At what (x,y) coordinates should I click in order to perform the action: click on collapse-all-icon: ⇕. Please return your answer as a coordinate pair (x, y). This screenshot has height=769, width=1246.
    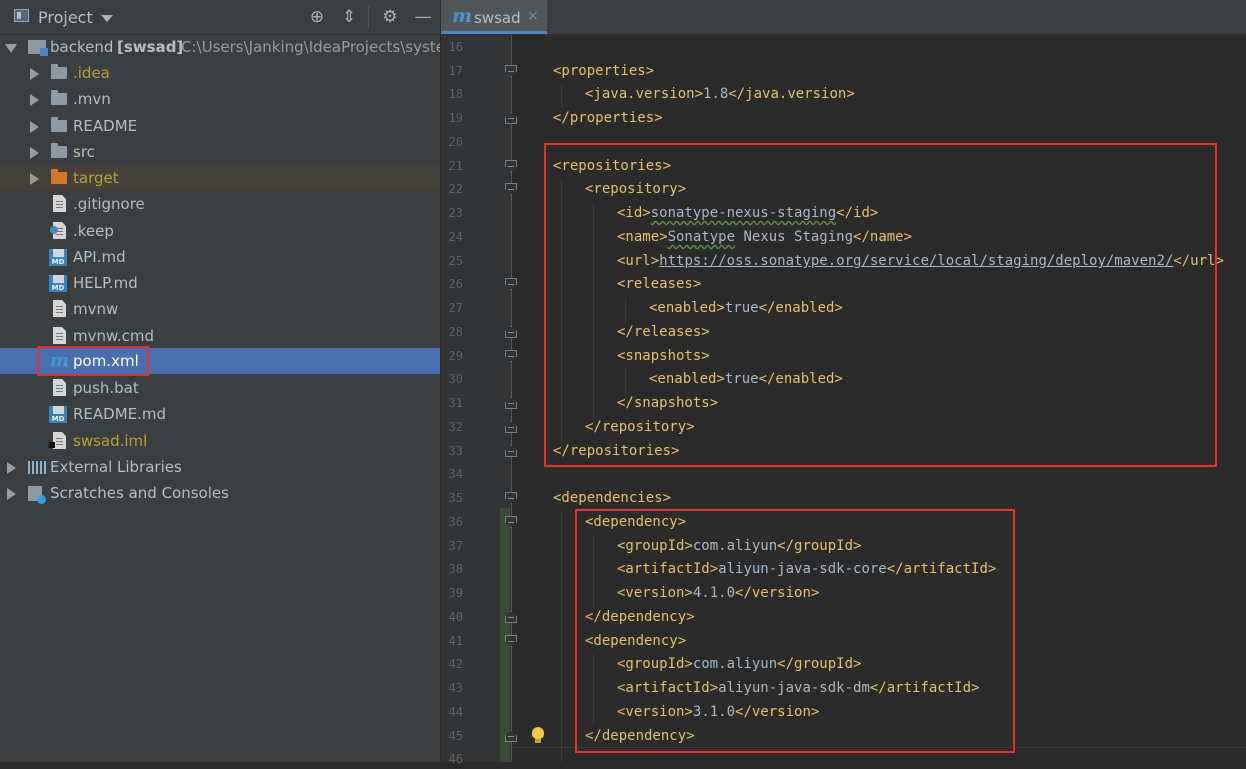
    Looking at the image, I should click on (349, 17).